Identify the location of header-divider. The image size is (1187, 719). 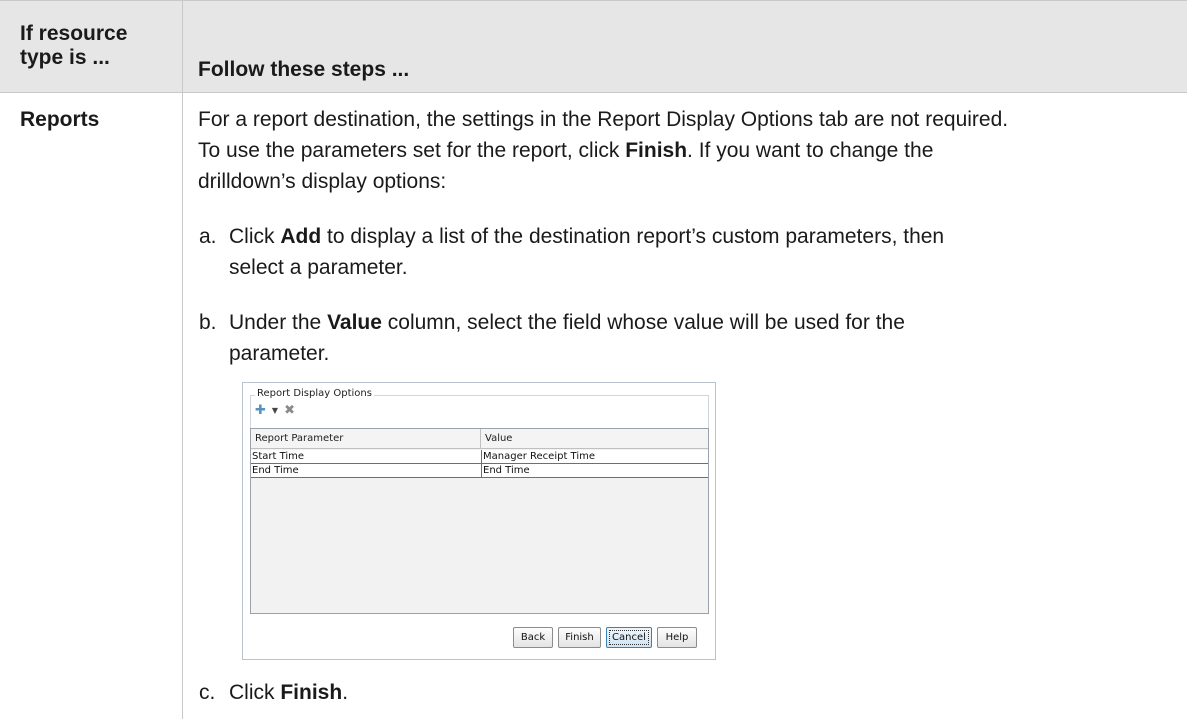
(593, 92).